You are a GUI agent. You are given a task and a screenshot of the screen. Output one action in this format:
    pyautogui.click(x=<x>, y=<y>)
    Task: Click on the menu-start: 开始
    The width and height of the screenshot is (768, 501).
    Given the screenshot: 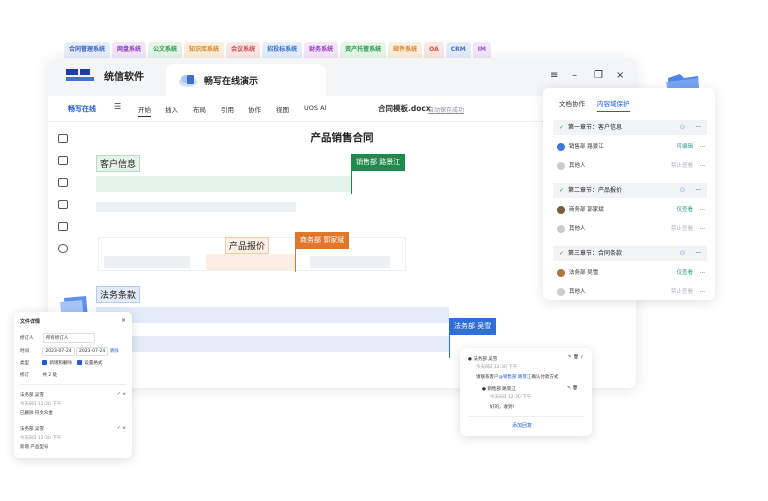 What is the action you would take?
    pyautogui.click(x=144, y=110)
    